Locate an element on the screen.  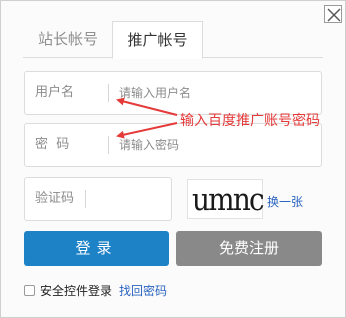
refresh-captcha-link: 换一张 is located at coordinates (285, 201).